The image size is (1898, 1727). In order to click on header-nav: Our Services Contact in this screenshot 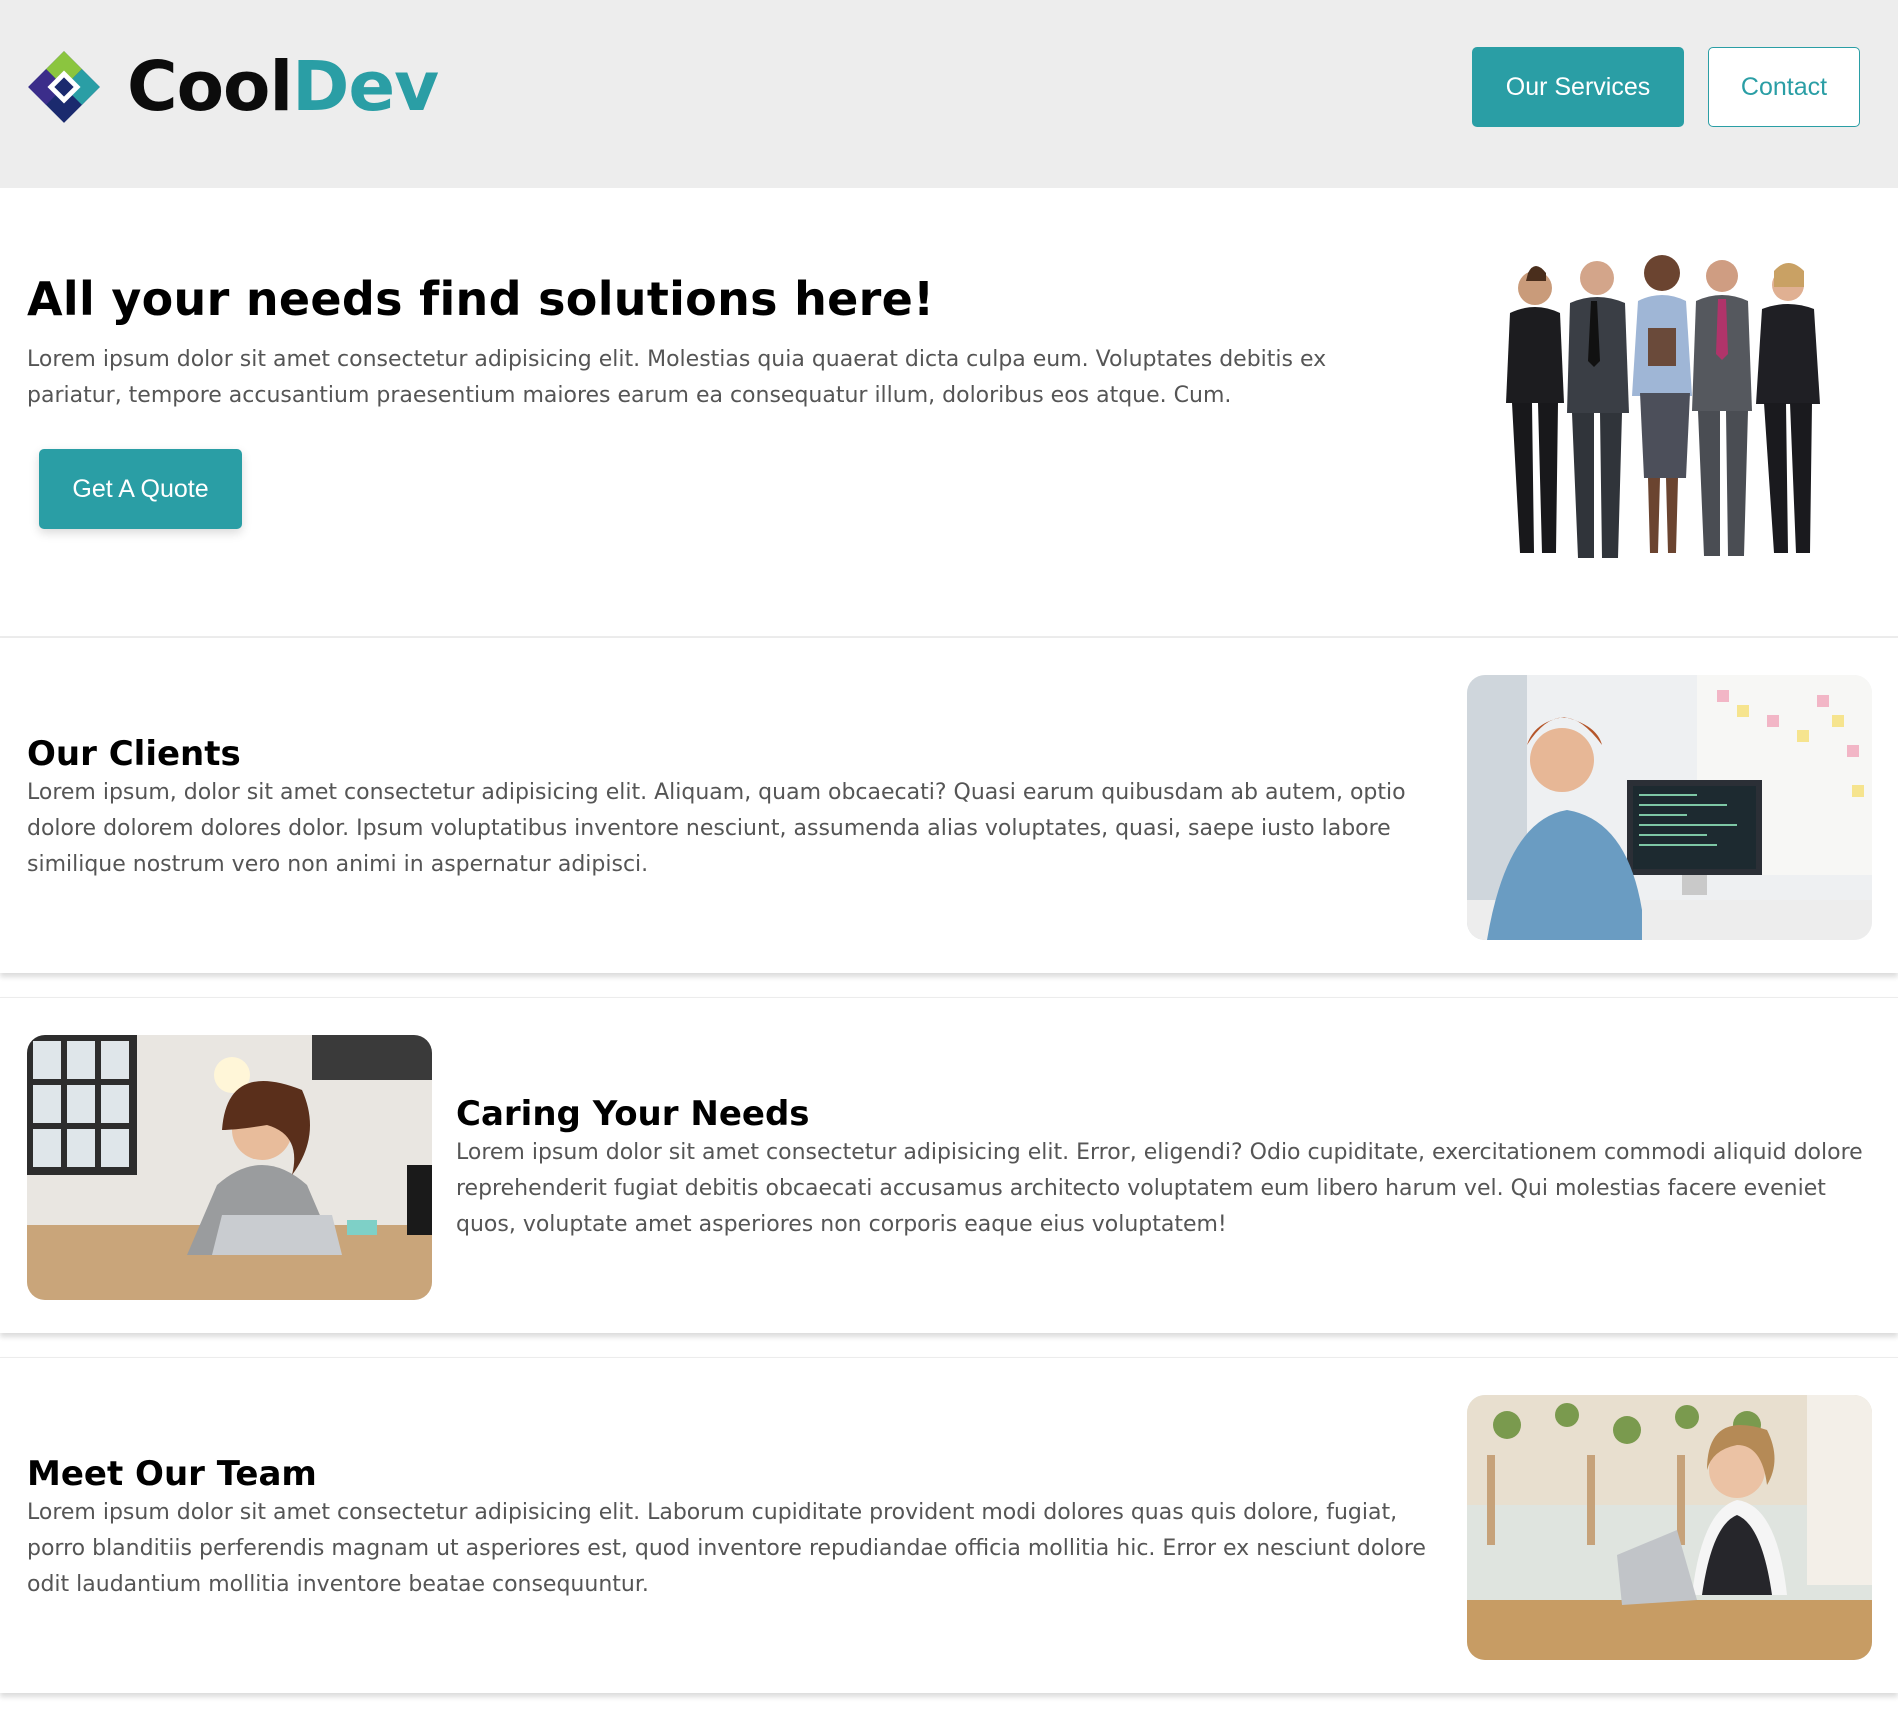, I will do `click(1666, 87)`.